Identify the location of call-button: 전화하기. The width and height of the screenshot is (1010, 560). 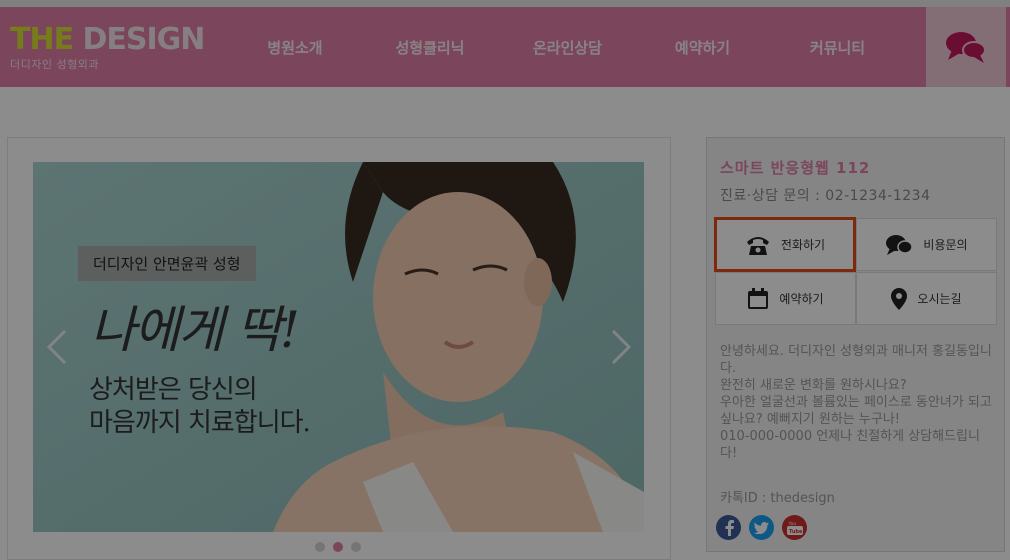
(785, 244).